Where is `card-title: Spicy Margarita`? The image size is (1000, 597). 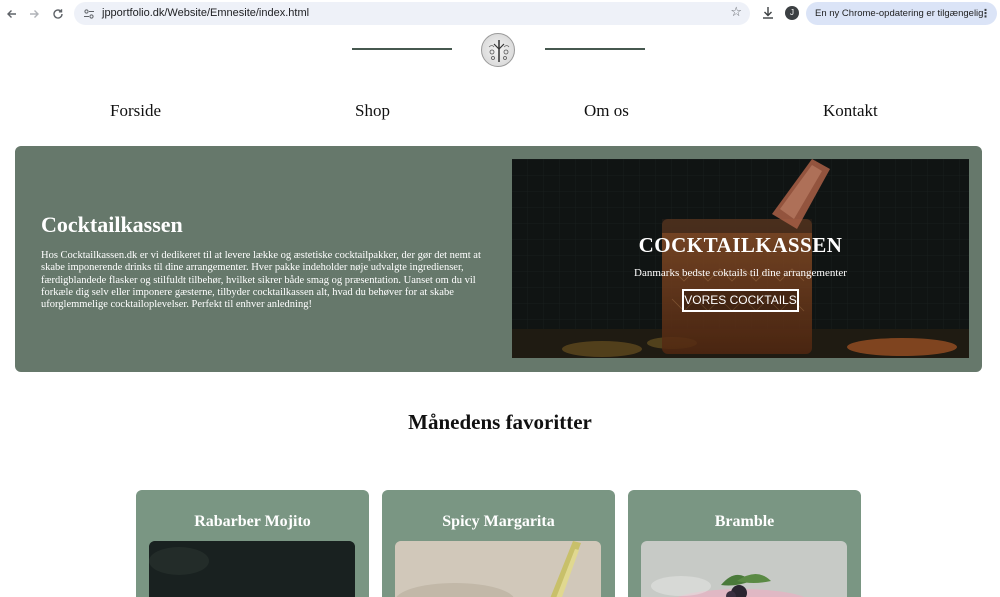
card-title: Spicy Margarita is located at coordinates (498, 521).